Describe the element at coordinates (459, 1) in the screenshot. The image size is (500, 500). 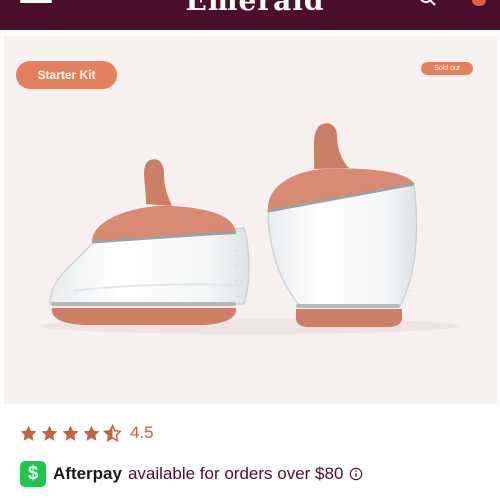
I see `cart-count: 0` at that location.